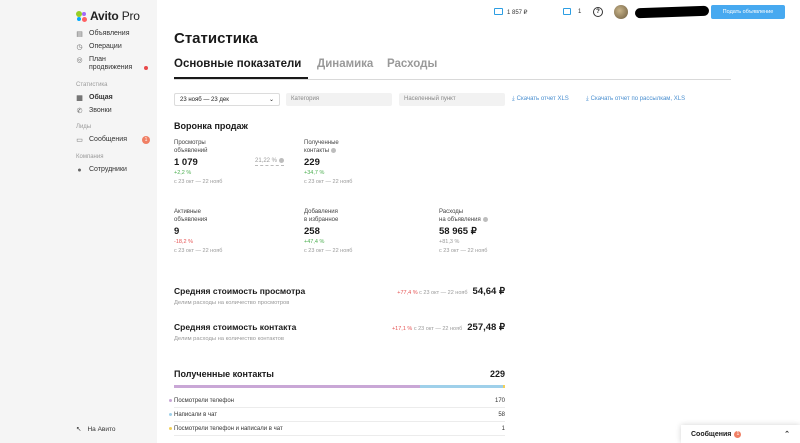  I want to click on tab-expenses: Расходы, so click(412, 64).